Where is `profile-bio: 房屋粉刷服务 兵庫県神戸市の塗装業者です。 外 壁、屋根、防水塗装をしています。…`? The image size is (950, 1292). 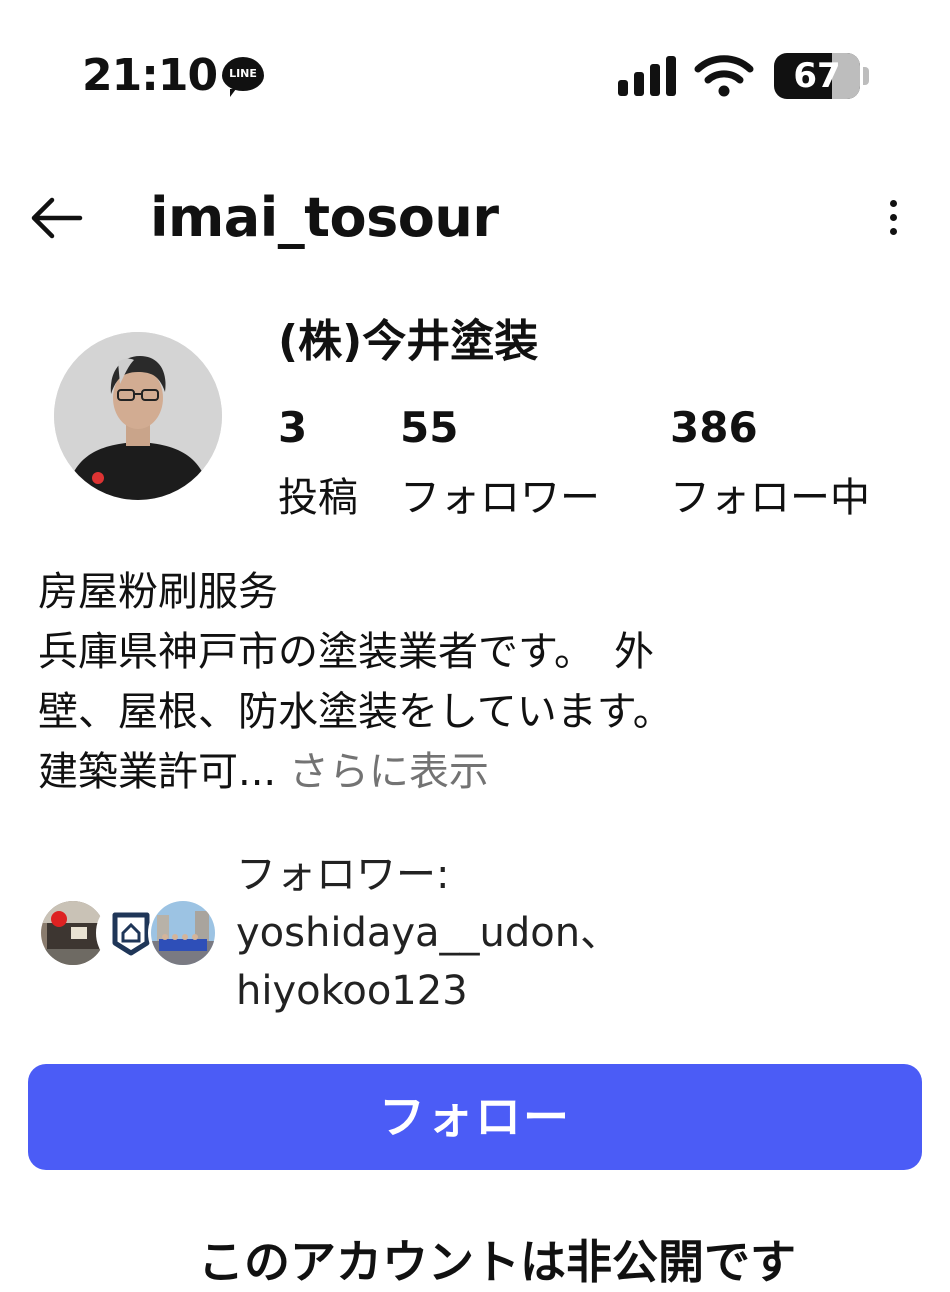 profile-bio: 房屋粉刷服务 兵庫県神戸市の塗装業者です。 外 壁、屋根、防水塗装をしています。… is located at coordinates (355, 682).